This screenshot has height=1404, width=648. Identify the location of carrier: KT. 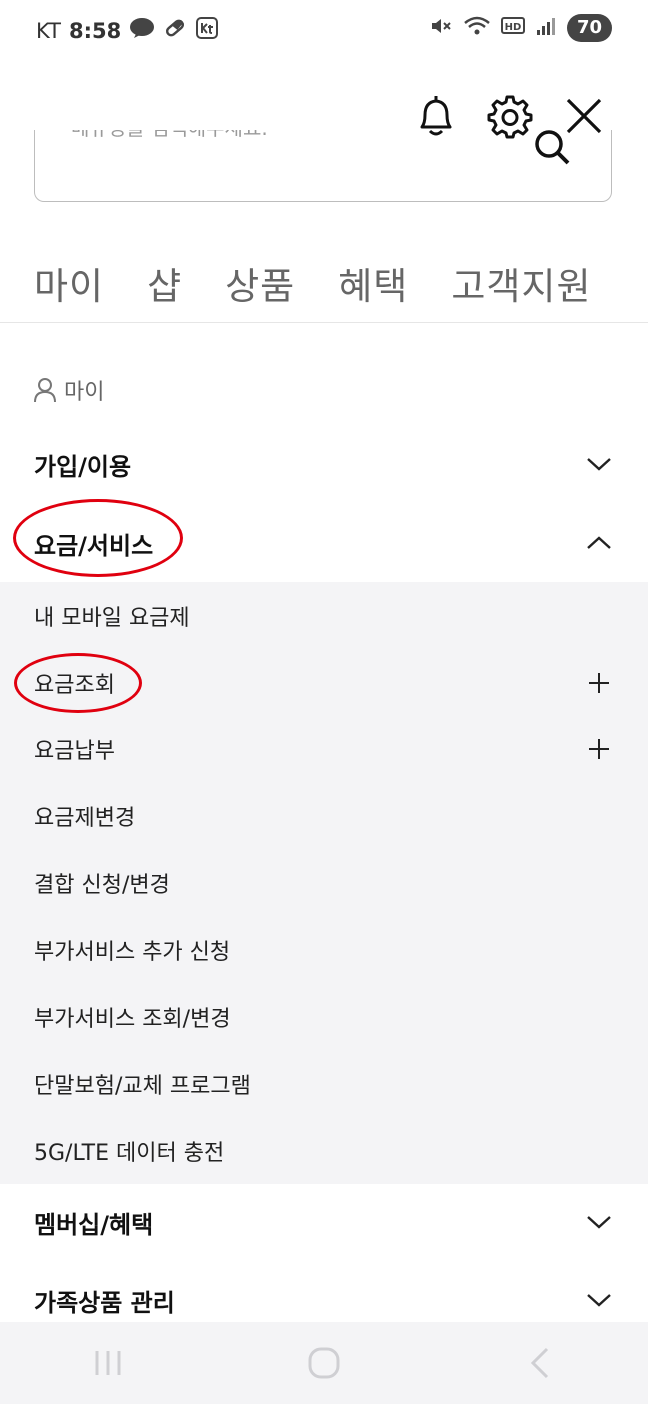
(48, 30).